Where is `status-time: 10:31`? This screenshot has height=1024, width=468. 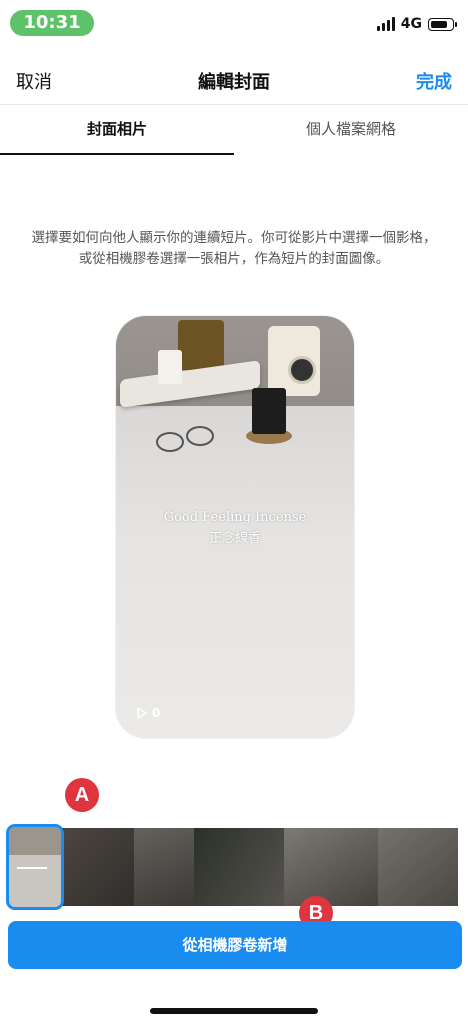
status-time: 10:31 is located at coordinates (52, 23).